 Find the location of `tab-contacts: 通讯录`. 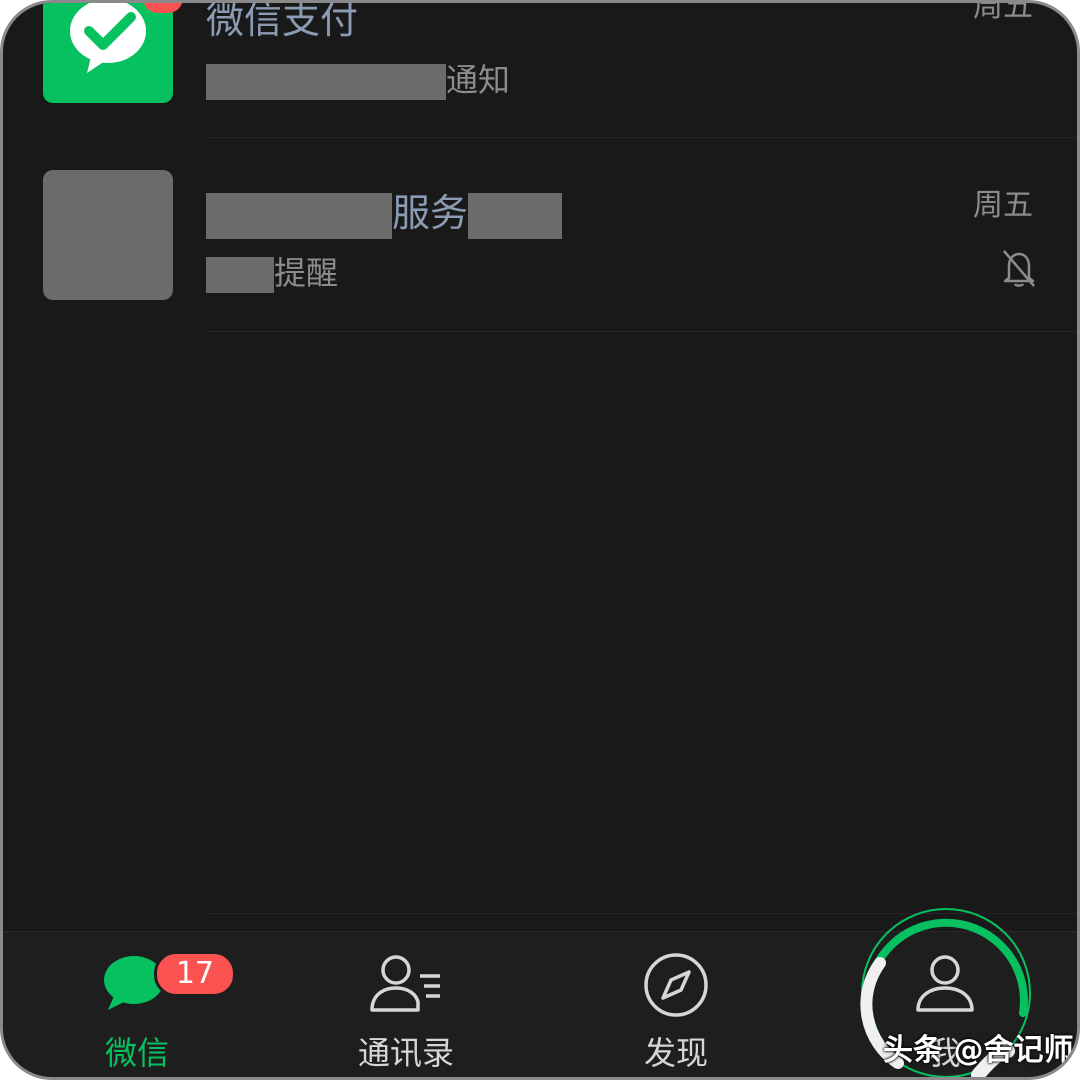

tab-contacts: 通讯录 is located at coordinates (406, 1004).